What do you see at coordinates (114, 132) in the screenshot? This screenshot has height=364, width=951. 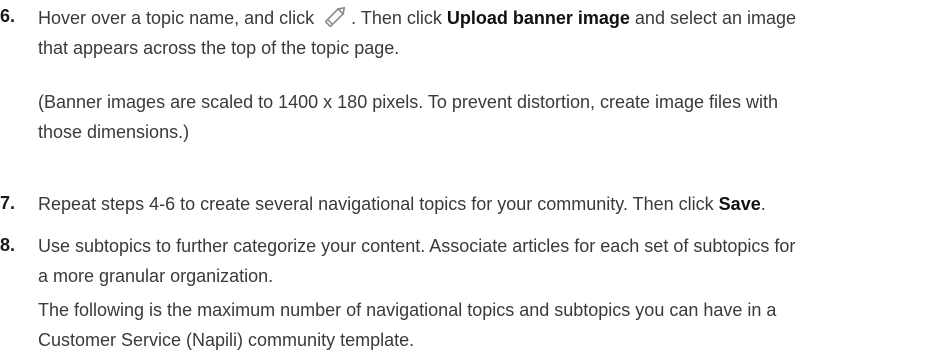 I see `step-6-note-line-2: those dimensions.)` at bounding box center [114, 132].